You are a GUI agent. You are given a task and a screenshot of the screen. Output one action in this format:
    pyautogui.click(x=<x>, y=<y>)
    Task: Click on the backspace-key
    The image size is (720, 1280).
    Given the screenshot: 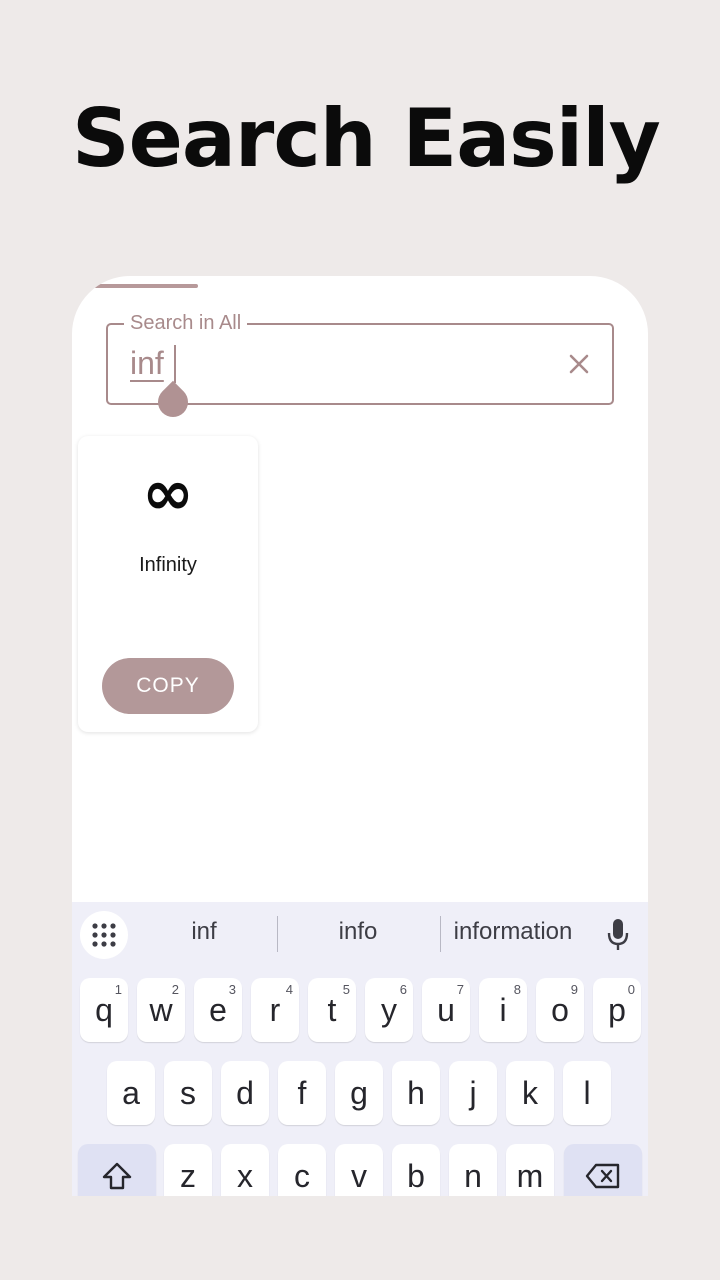 What is the action you would take?
    pyautogui.click(x=603, y=1170)
    